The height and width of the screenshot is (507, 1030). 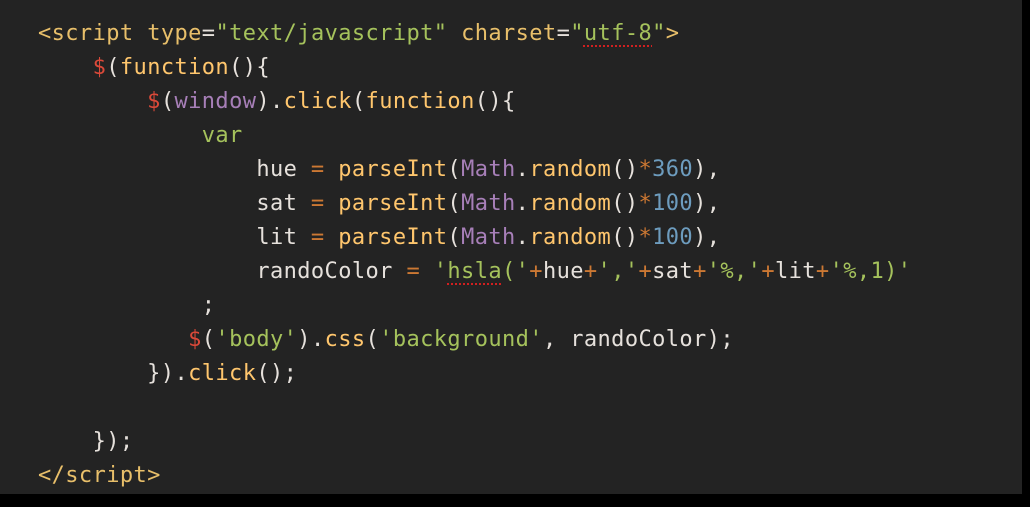 I want to click on code-line: }).click();, so click(x=474, y=374).